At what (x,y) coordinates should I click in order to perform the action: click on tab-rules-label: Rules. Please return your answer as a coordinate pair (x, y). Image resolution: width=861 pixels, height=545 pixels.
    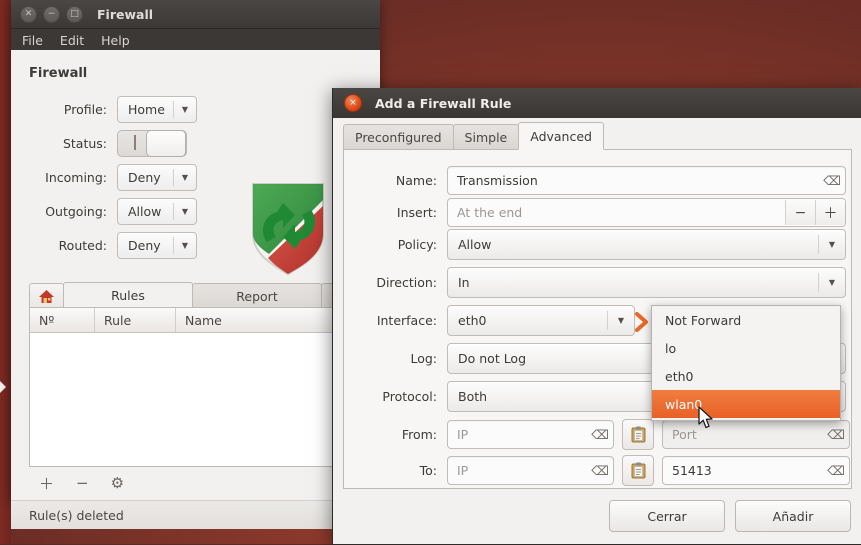
    Looking at the image, I should click on (128, 295).